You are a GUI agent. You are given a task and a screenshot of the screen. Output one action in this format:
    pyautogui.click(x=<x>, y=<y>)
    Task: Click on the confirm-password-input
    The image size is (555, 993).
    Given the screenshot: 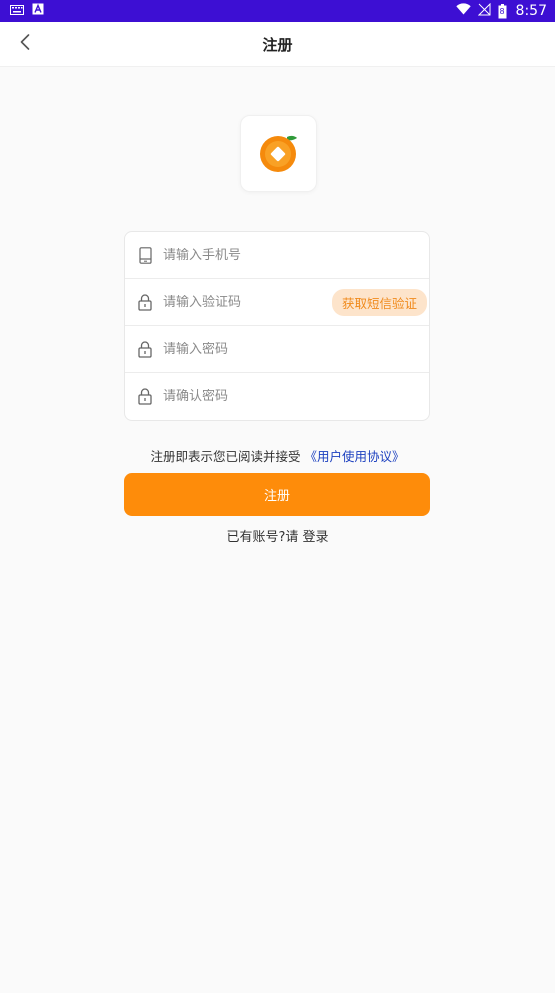 What is the action you would take?
    pyautogui.click(x=290, y=396)
    